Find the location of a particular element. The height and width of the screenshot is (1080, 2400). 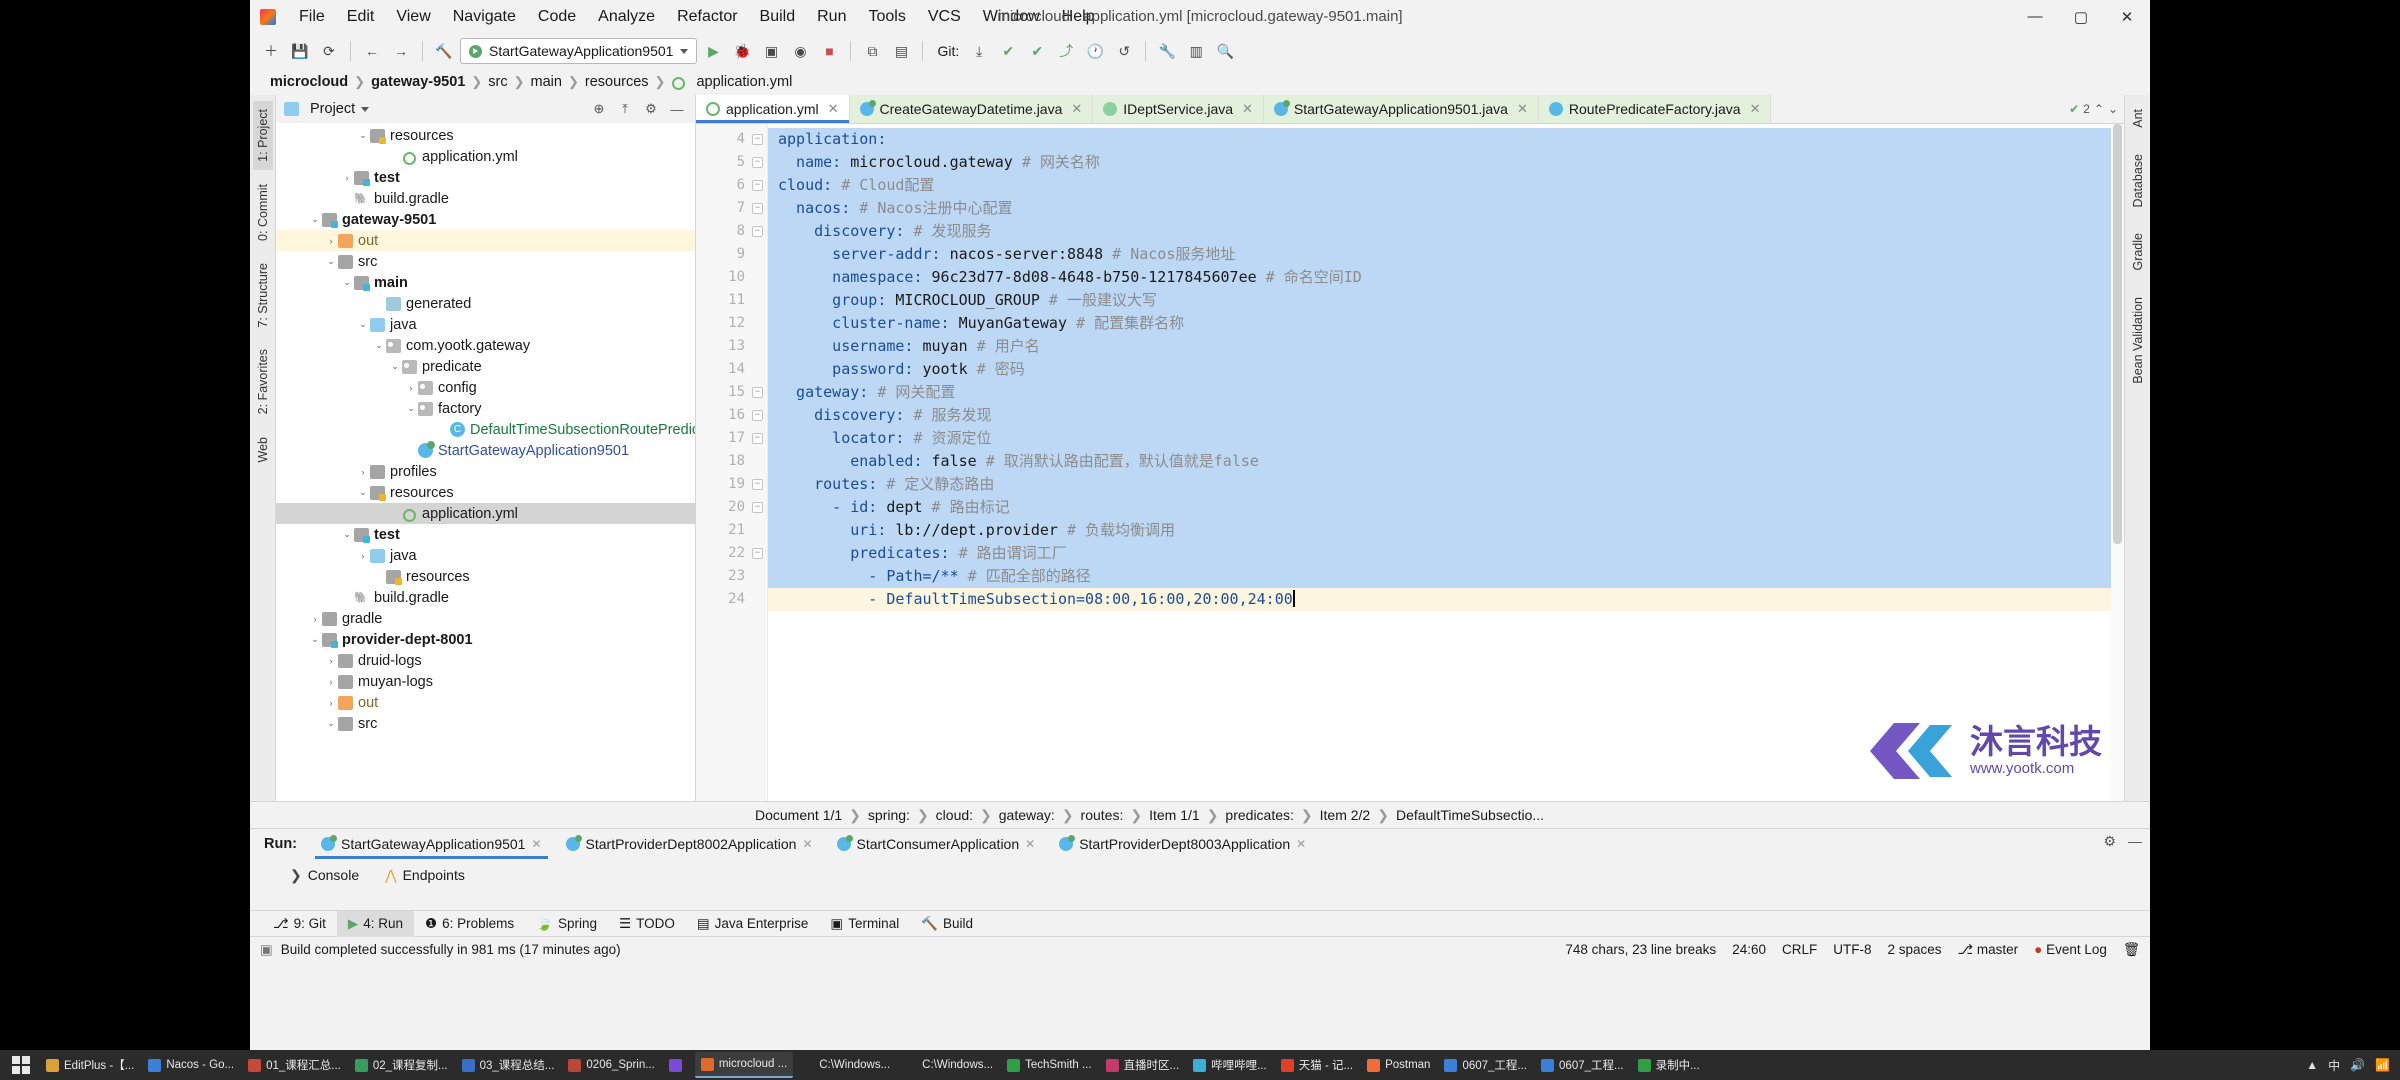

tree-node-gradle: › gradle is located at coordinates (485, 618).